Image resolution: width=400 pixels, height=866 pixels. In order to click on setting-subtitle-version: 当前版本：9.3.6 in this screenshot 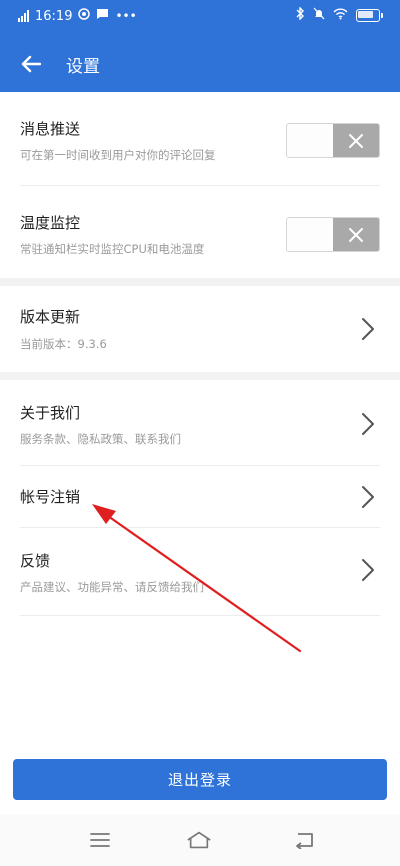, I will do `click(63, 344)`.